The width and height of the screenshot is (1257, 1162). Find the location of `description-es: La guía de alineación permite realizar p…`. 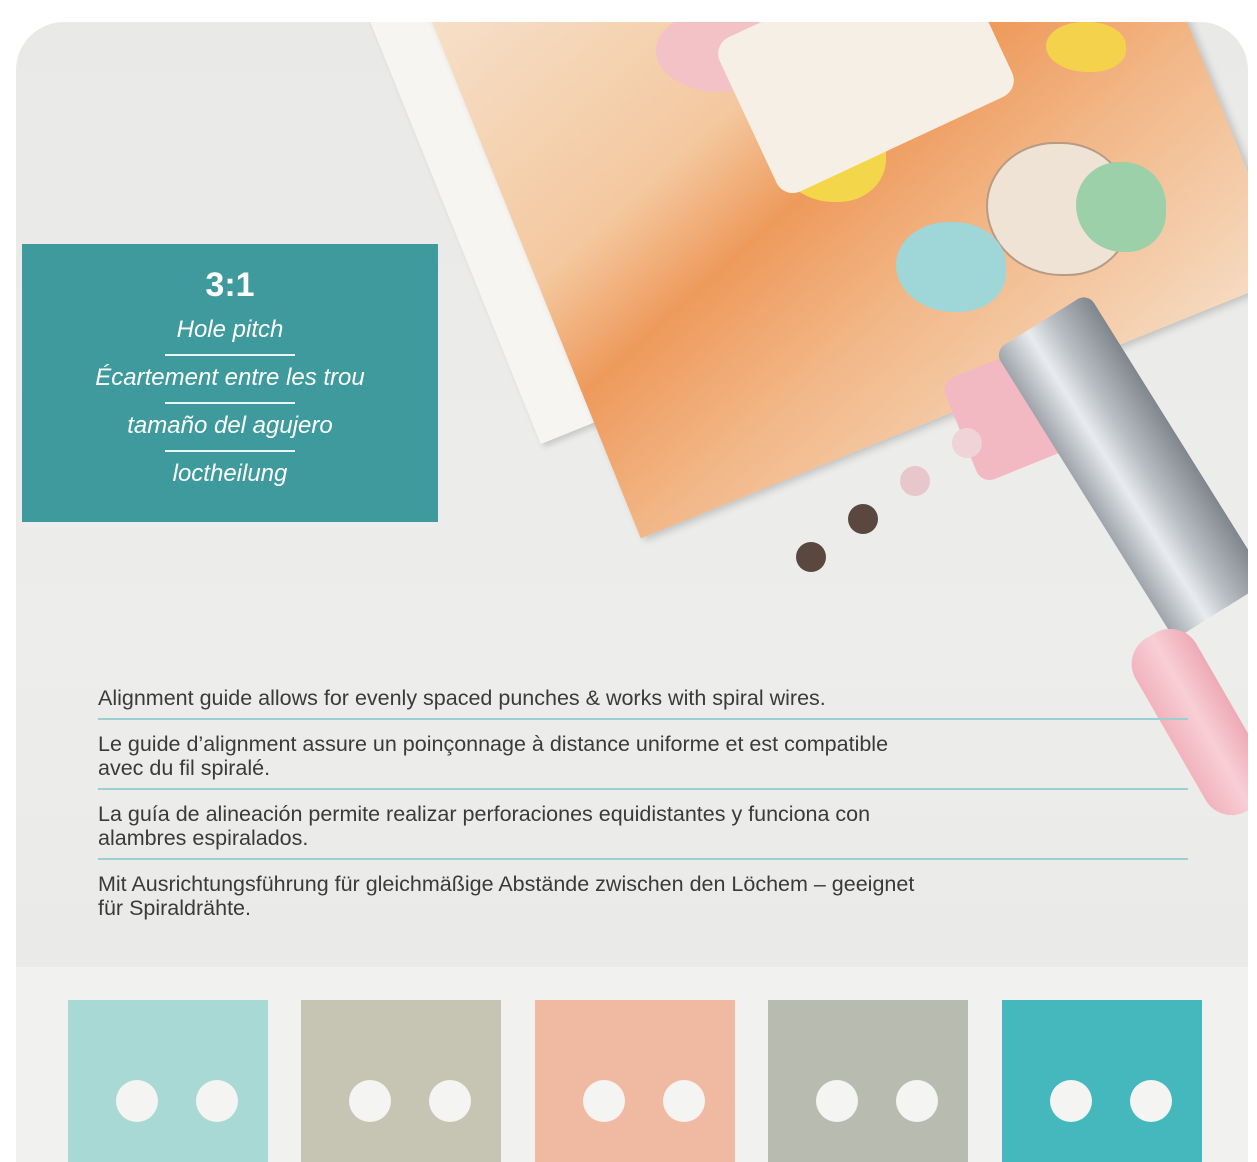

description-es: La guía de alineación permite realizar p… is located at coordinates (643, 828).